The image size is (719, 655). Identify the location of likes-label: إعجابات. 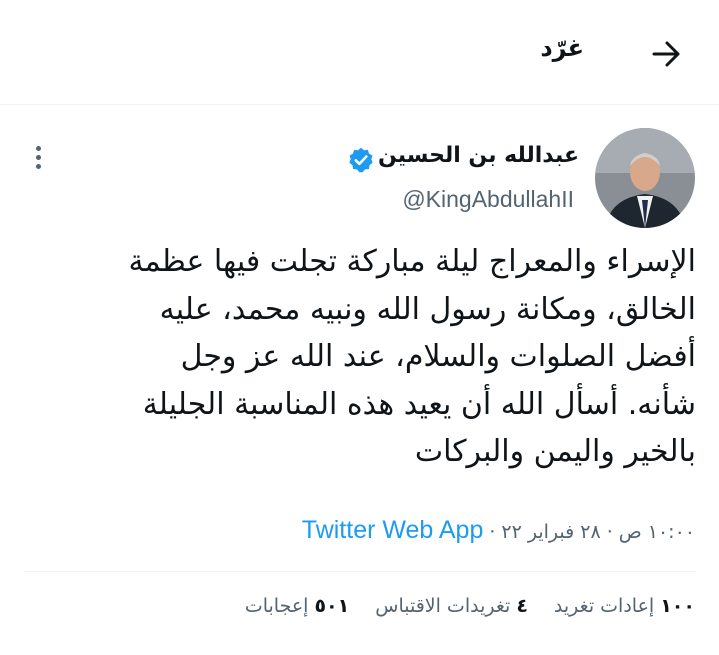
(276, 606).